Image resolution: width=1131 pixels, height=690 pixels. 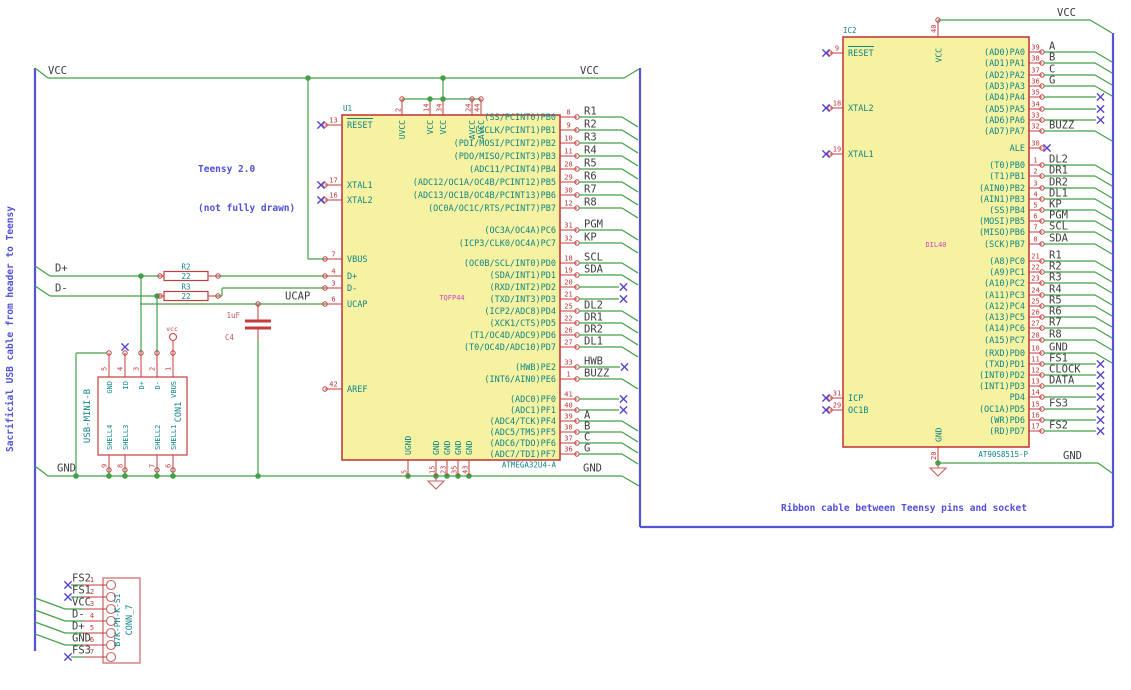 What do you see at coordinates (433, 470) in the screenshot?
I see `pin-number: 15` at bounding box center [433, 470].